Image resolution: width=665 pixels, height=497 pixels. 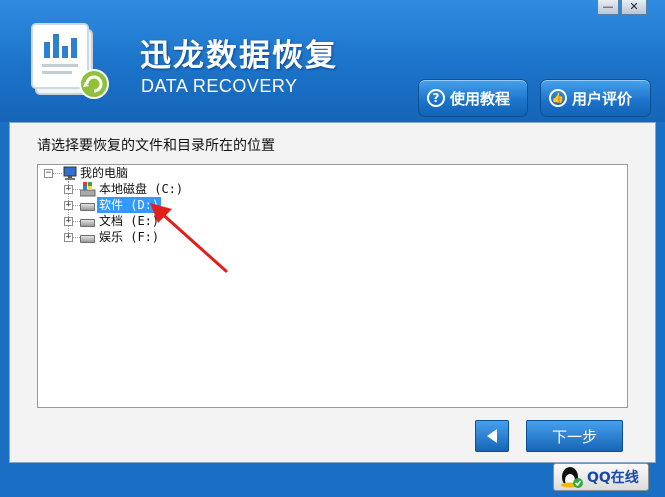 I want to click on qq-online-button: QQ在线, so click(x=601, y=477).